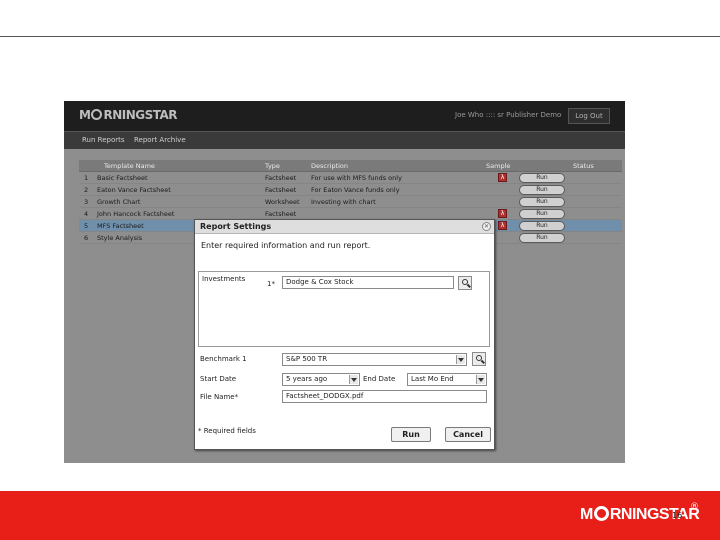 Image resolution: width=720 pixels, height=540 pixels. What do you see at coordinates (86, 178) in the screenshot?
I see `row-number: 1` at bounding box center [86, 178].